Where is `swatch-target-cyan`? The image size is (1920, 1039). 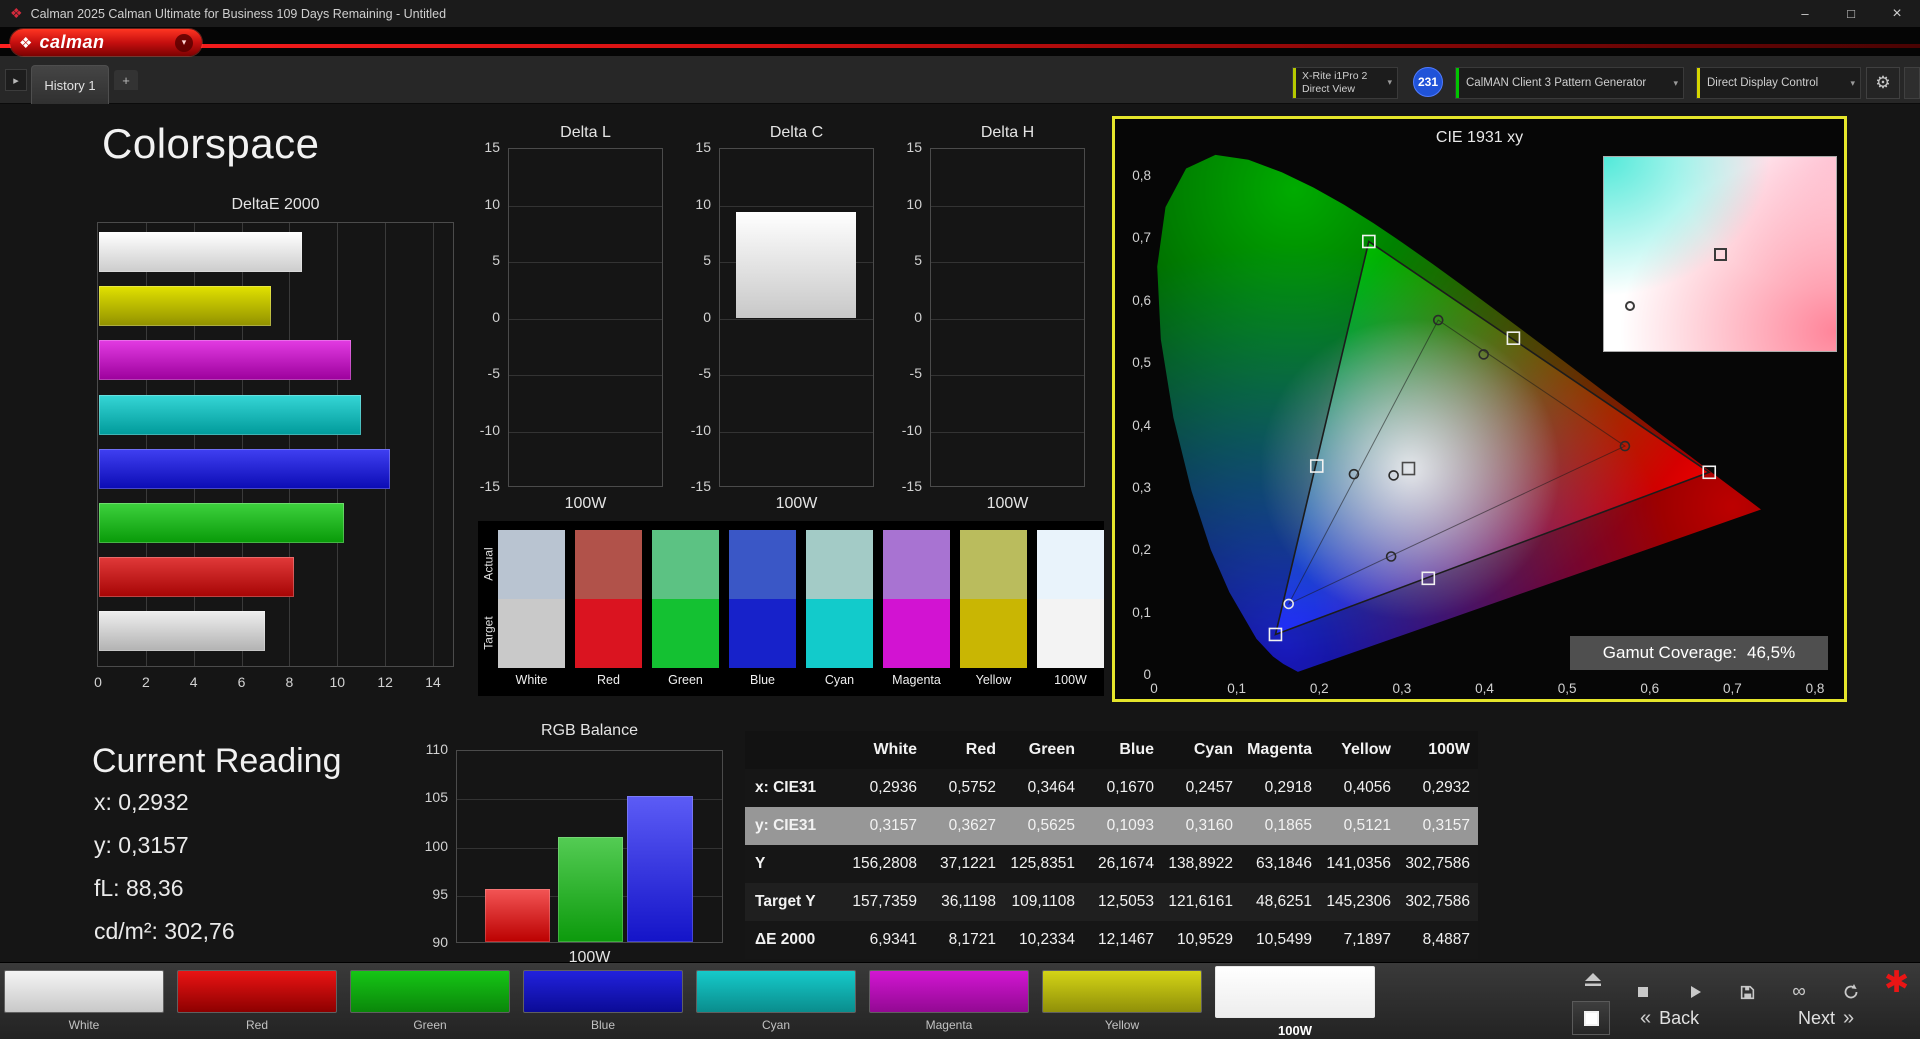
swatch-target-cyan is located at coordinates (839, 633).